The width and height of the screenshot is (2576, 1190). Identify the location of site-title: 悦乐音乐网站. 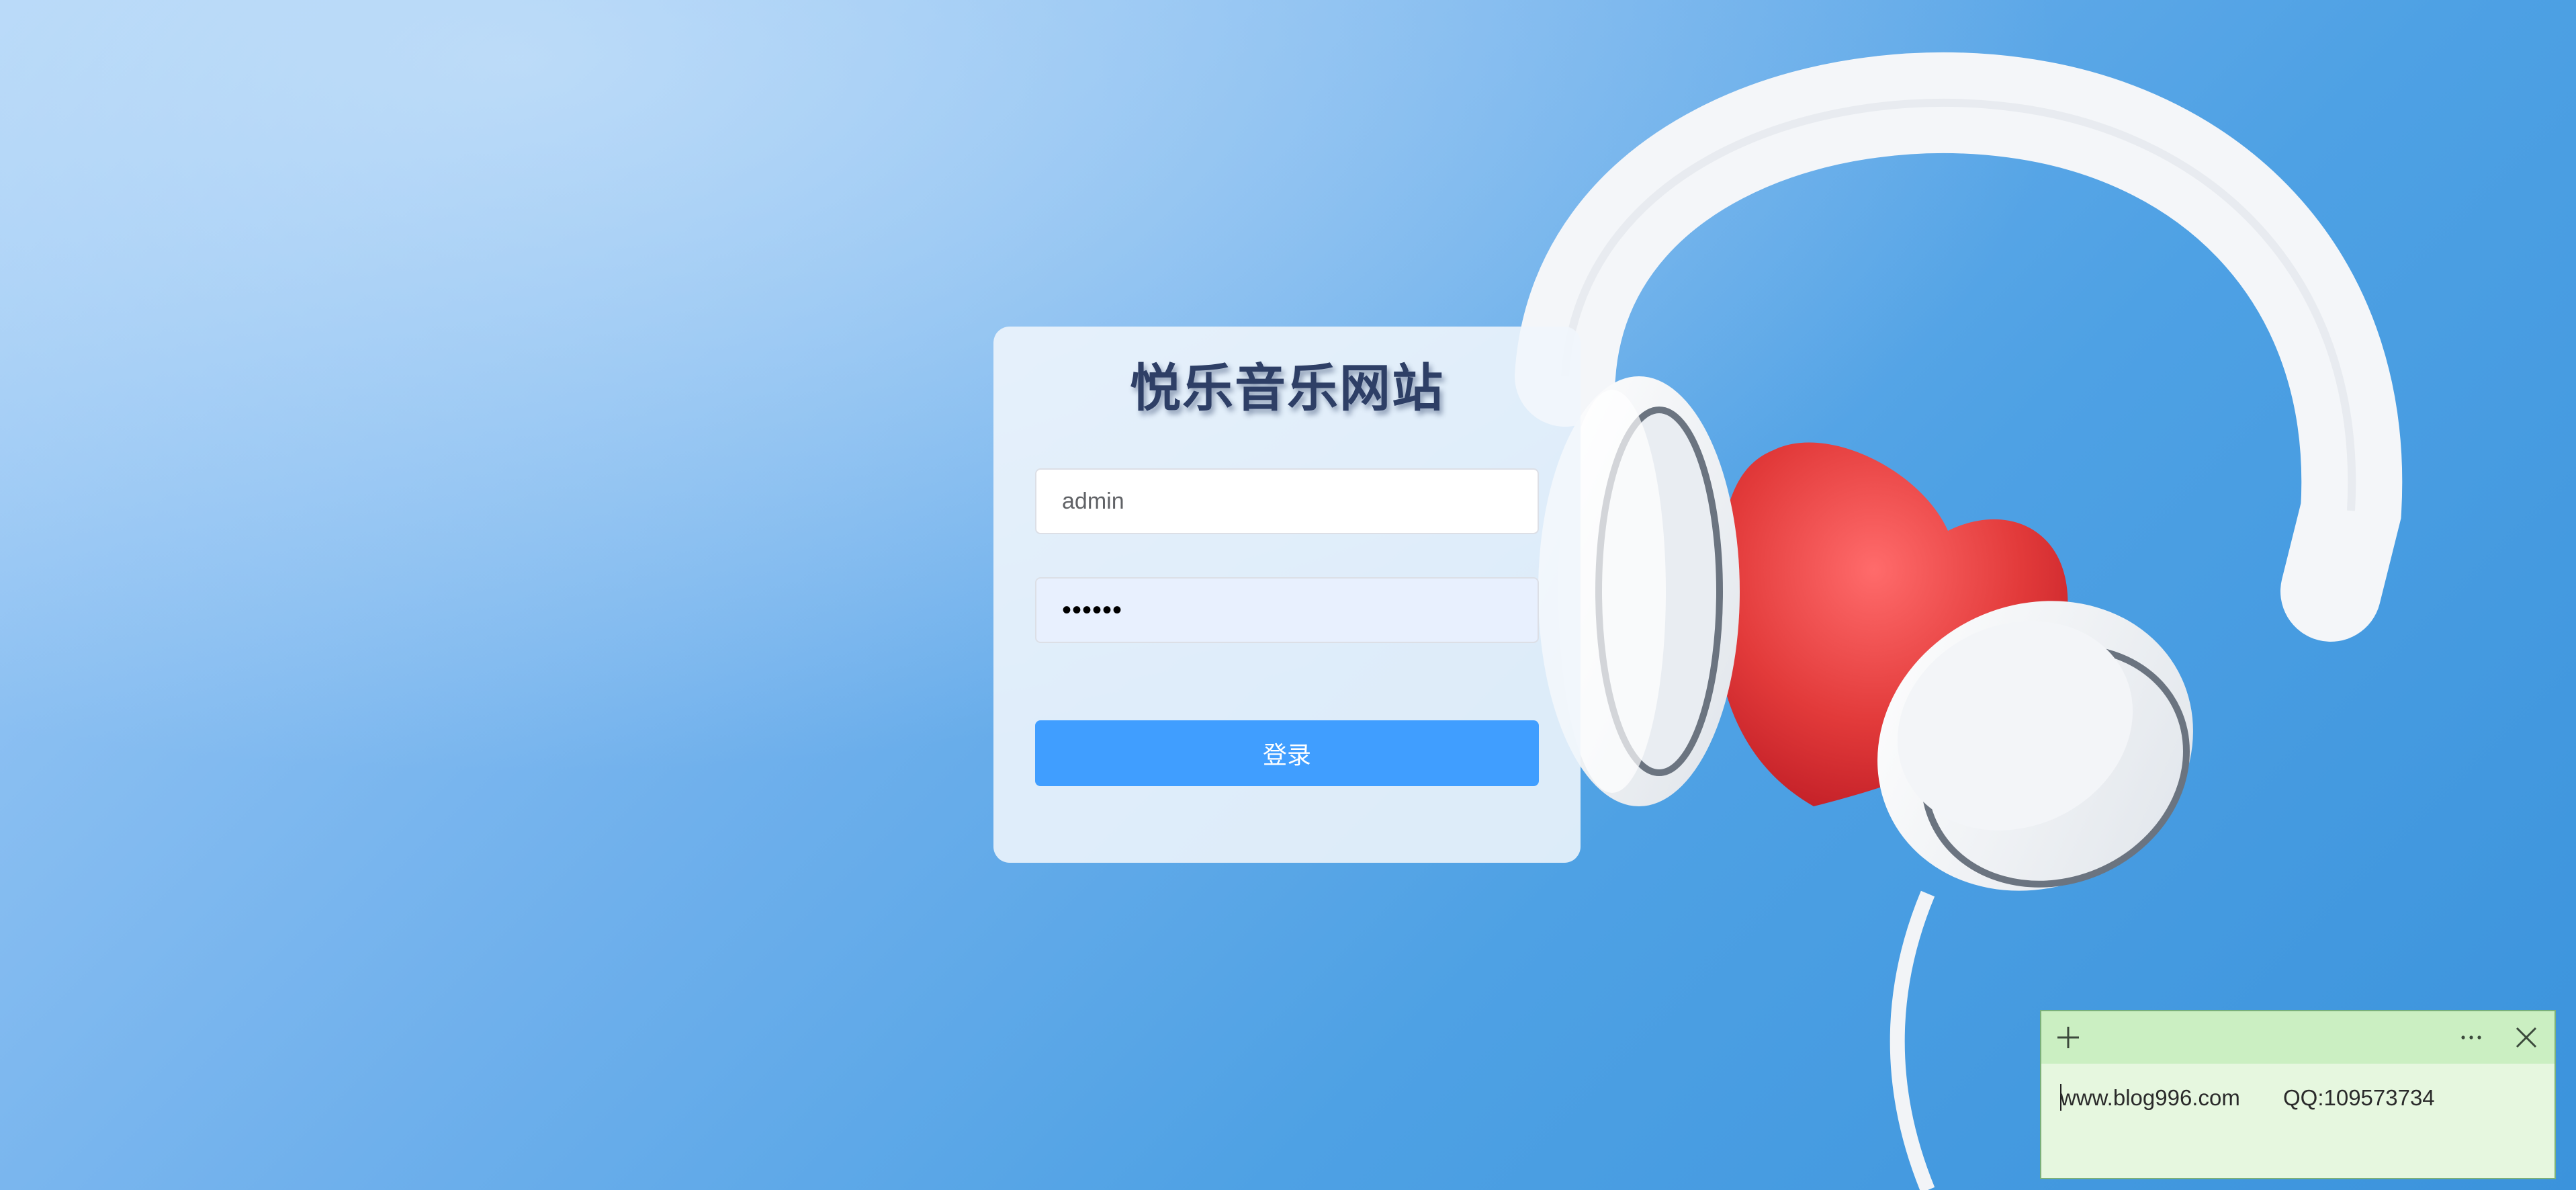
(1287, 388).